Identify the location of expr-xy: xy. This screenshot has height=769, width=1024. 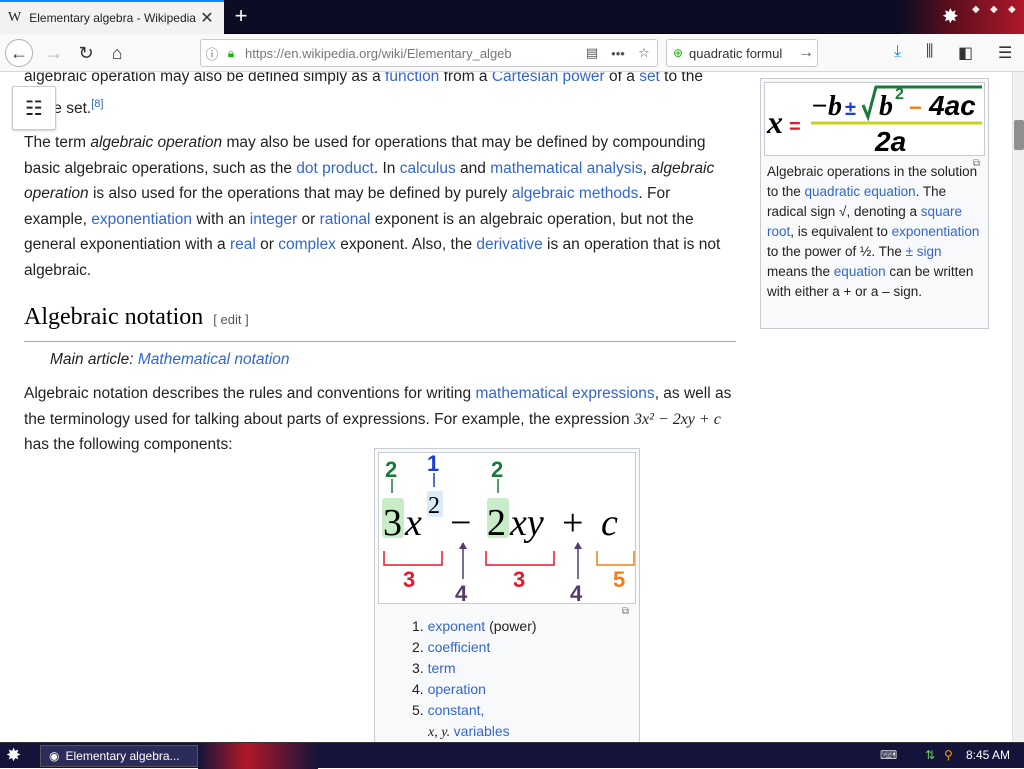
(526, 523).